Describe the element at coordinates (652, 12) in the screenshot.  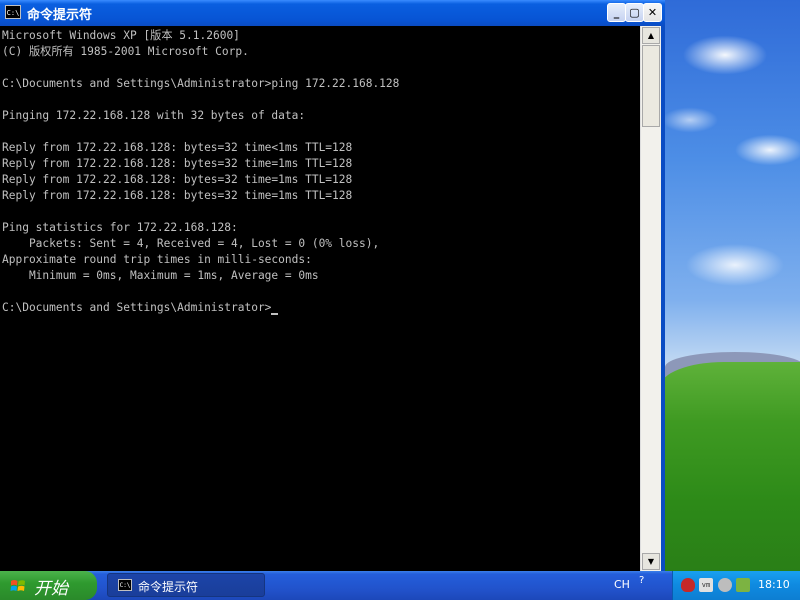
I see `close-button: ✕` at that location.